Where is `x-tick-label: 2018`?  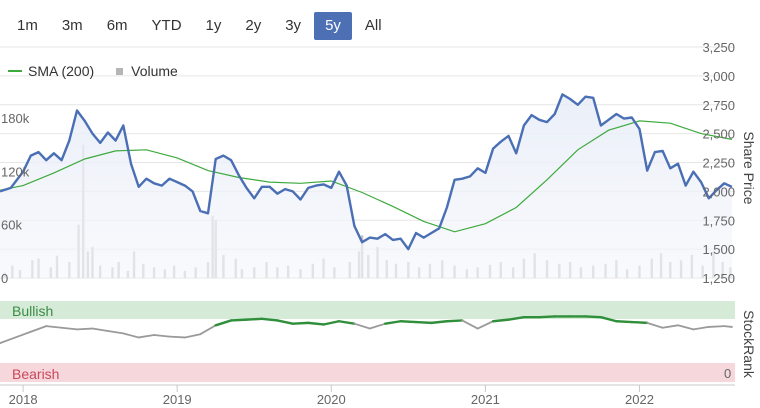
x-tick-label: 2018 is located at coordinates (23, 399).